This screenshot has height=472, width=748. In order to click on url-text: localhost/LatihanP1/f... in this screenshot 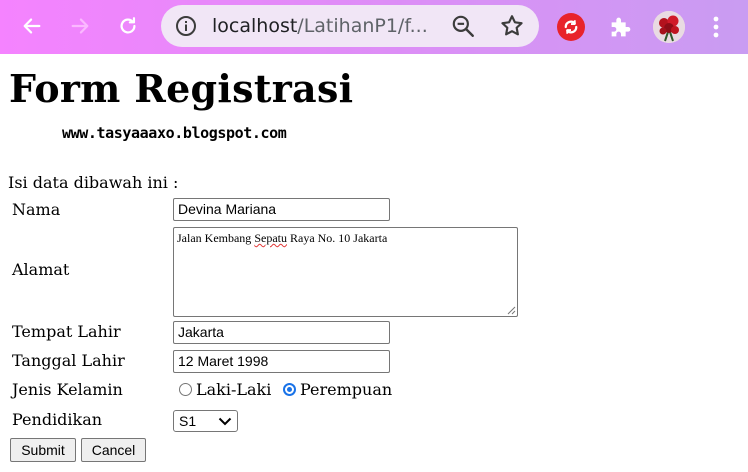, I will do `click(327, 26)`.